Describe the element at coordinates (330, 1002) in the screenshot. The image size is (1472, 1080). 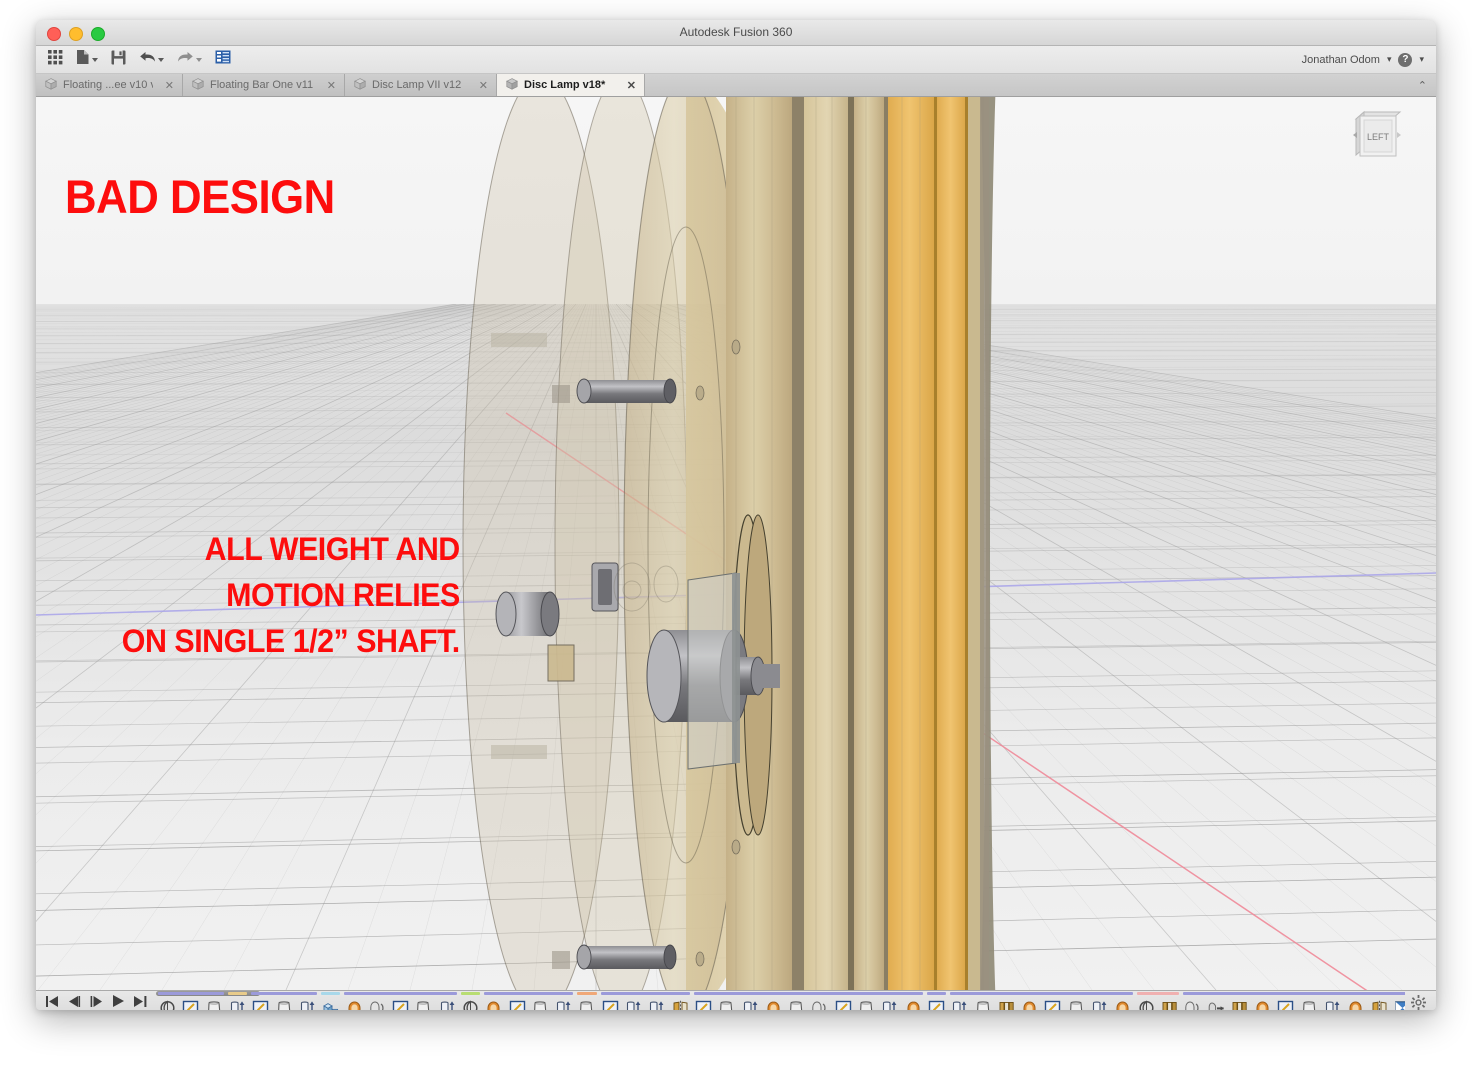
I see `timeline-feature-component` at that location.